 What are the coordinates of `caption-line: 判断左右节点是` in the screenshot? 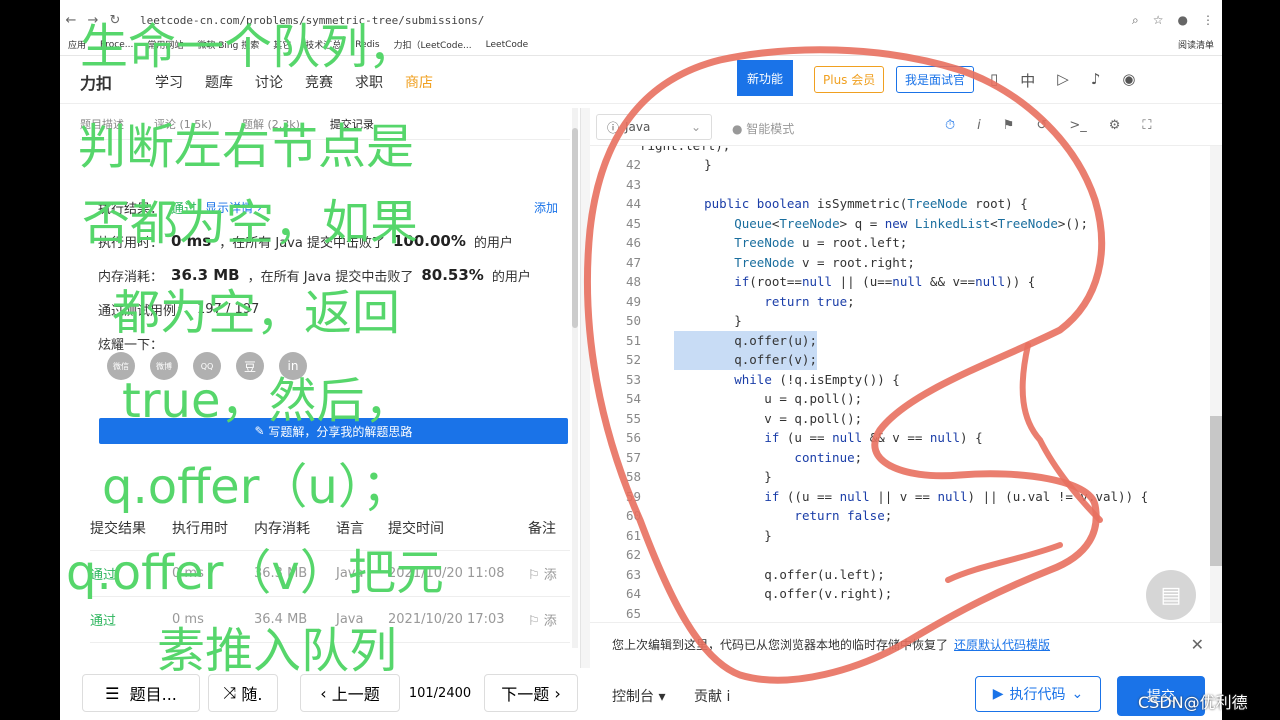 It's located at (246, 147).